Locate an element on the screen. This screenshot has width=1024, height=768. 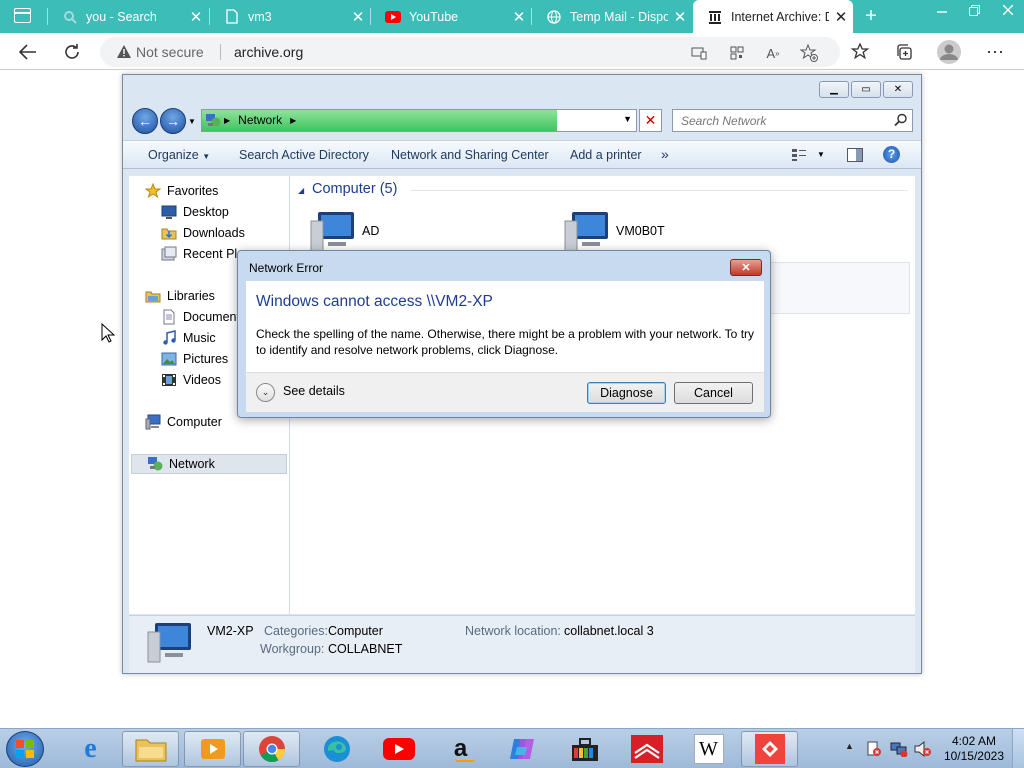
change-view-icon is located at coordinates (799, 156).